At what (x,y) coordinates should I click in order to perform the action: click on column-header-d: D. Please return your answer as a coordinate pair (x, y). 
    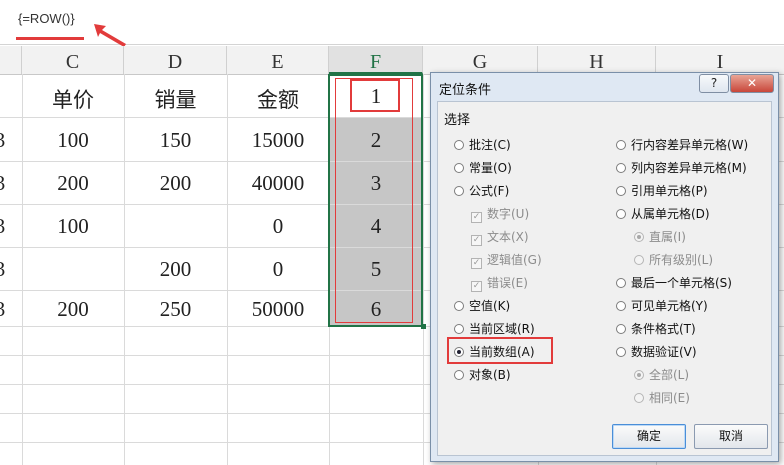
    Looking at the image, I should click on (175, 60).